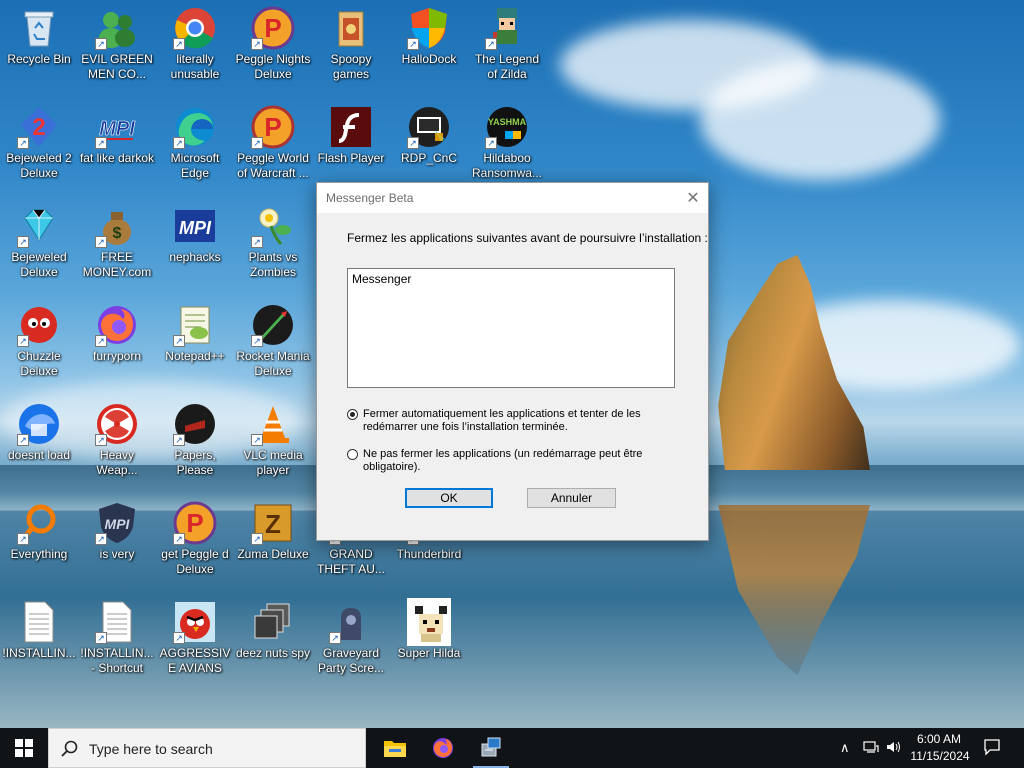 This screenshot has width=1024, height=768. Describe the element at coordinates (39, 544) in the screenshot. I see `desktop-icon-everything: ↗ Everything` at that location.